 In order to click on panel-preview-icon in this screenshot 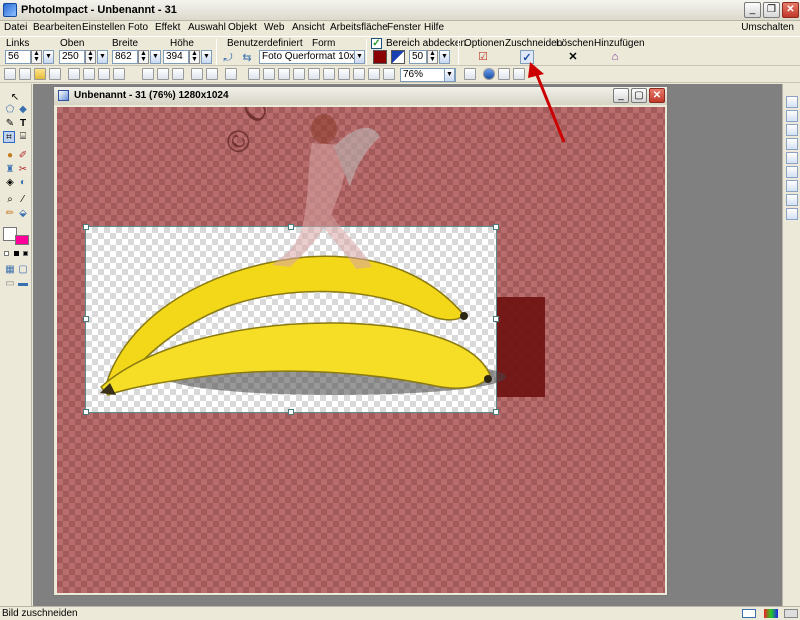, I will do `click(792, 200)`.